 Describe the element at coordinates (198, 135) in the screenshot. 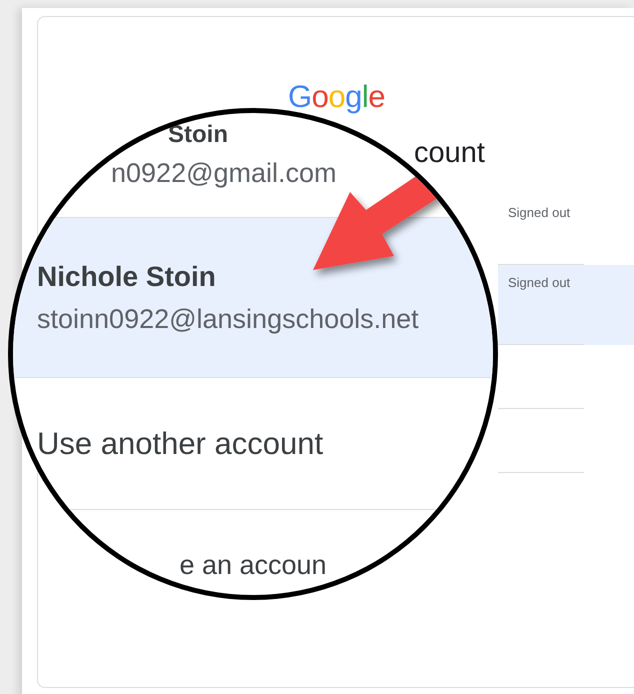

I see `account-name: Stoin` at that location.